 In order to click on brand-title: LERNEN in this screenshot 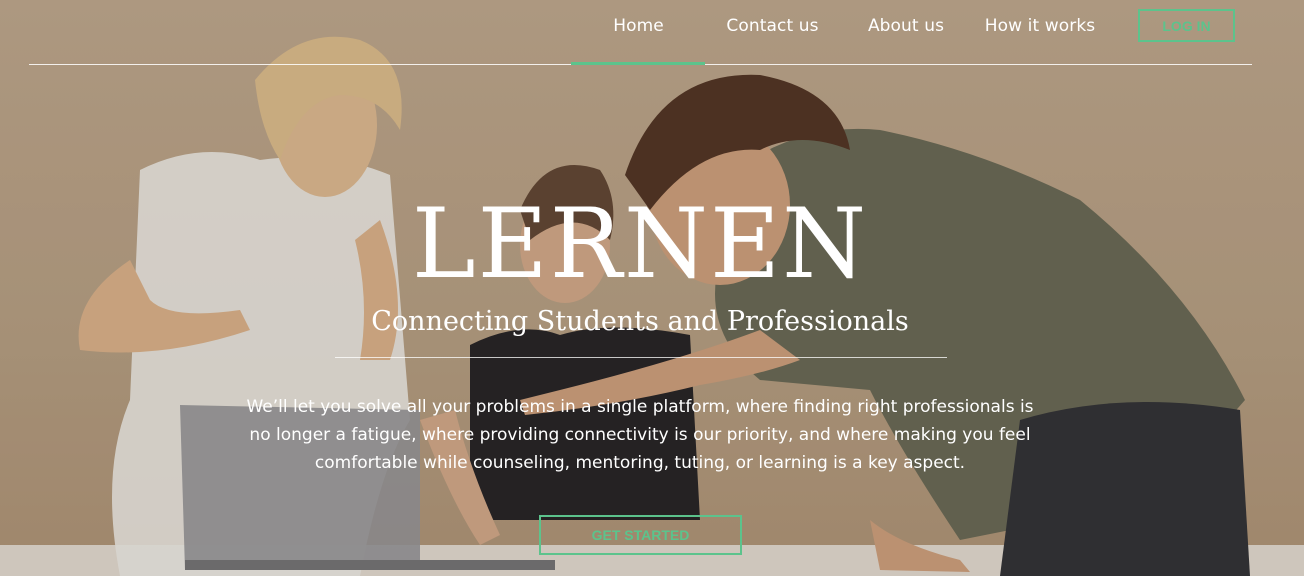, I will do `click(640, 244)`.